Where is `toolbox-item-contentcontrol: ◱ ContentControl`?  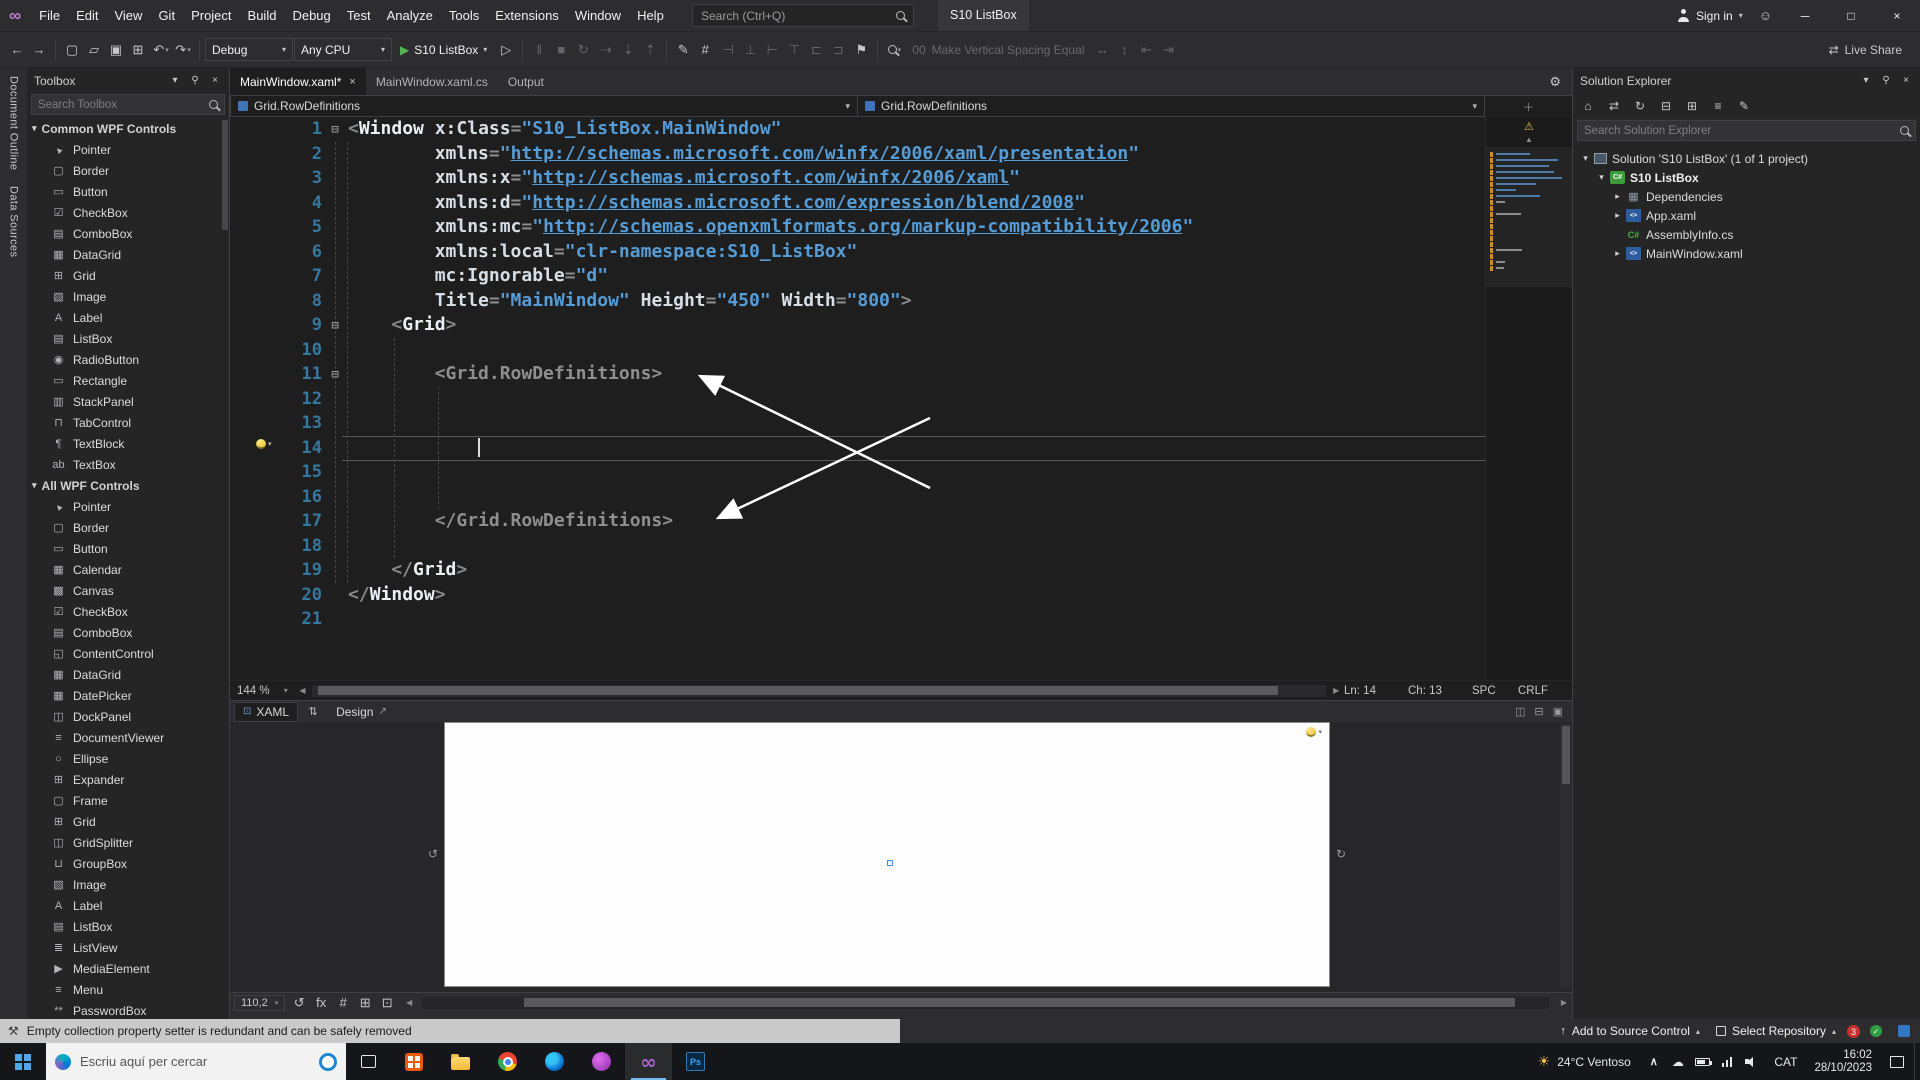
toolbox-item-contentcontrol: ◱ ContentControl is located at coordinates (128, 653).